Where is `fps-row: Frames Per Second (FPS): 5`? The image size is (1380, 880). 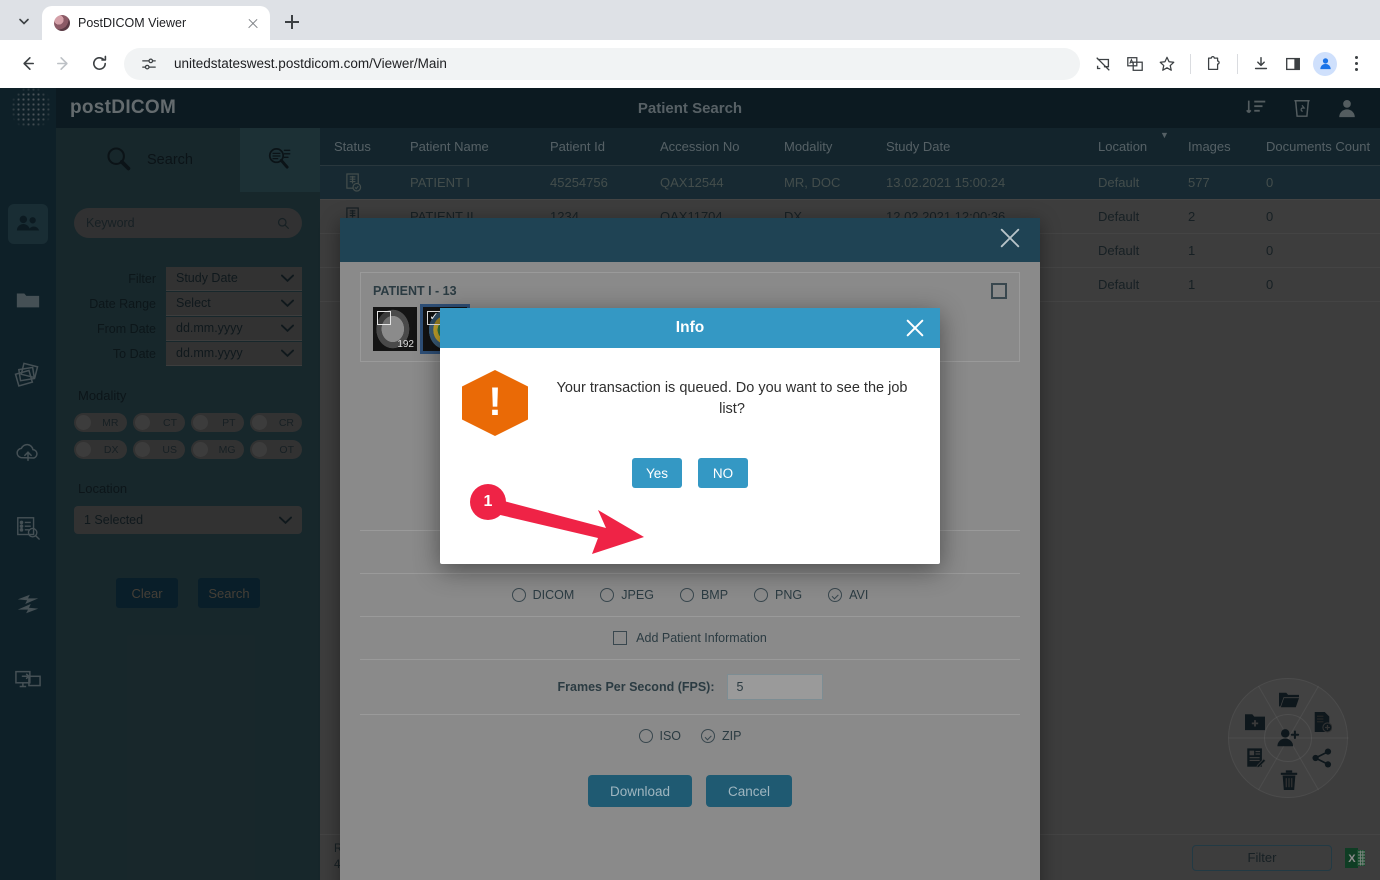 fps-row: Frames Per Second (FPS): 5 is located at coordinates (690, 686).